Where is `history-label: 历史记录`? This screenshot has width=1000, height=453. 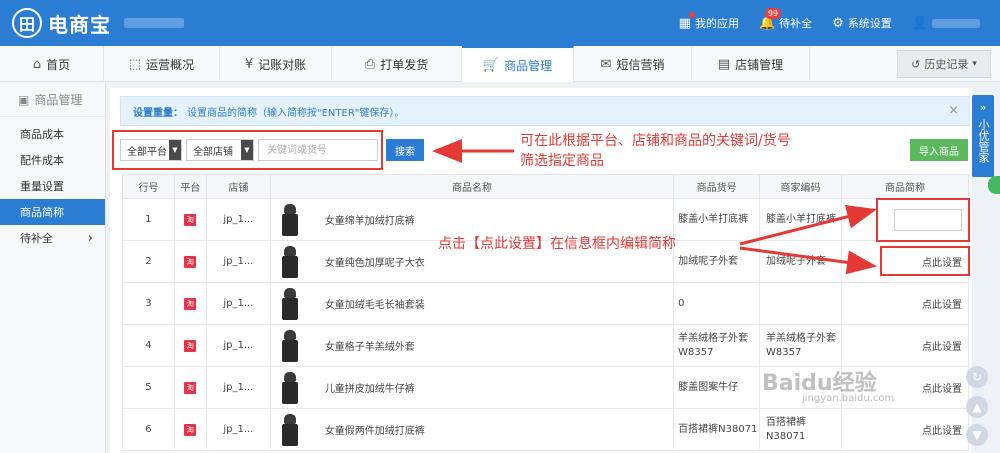
history-label: 历史记录 is located at coordinates (946, 64).